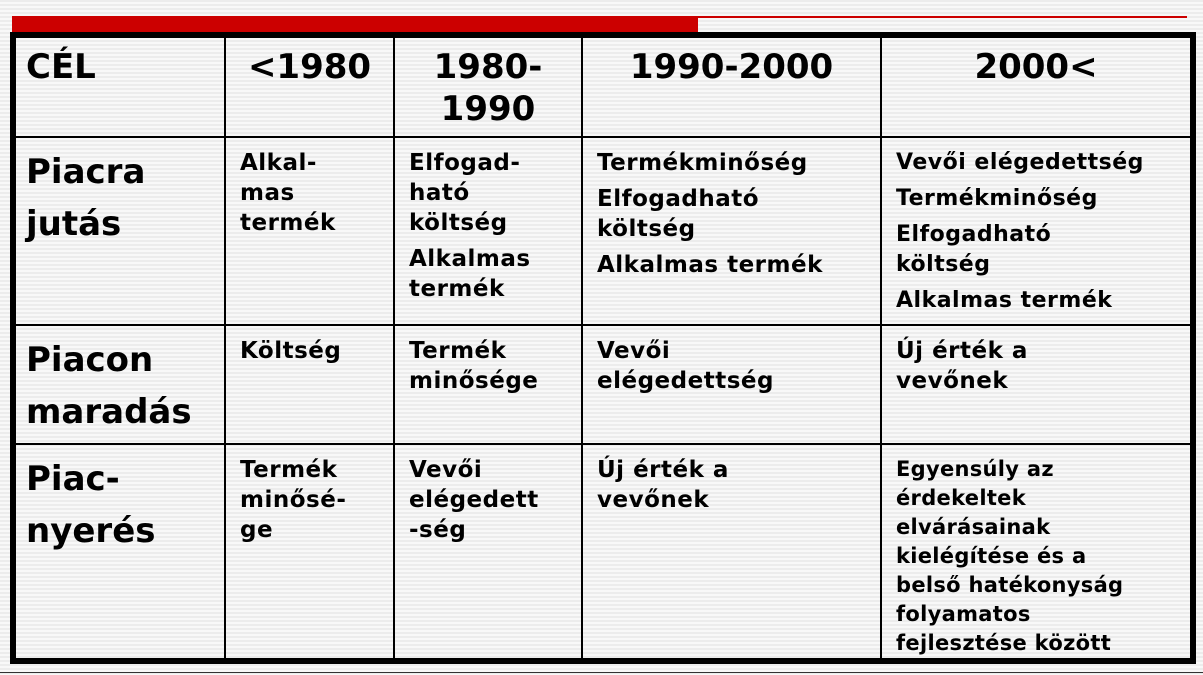  Describe the element at coordinates (465, 193) in the screenshot. I see `cell-entry: Elfogad- ható költség` at that location.